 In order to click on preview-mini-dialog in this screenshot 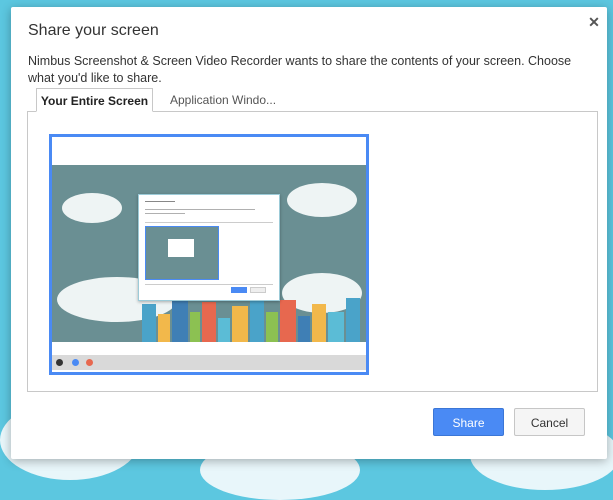, I will do `click(209, 247)`.